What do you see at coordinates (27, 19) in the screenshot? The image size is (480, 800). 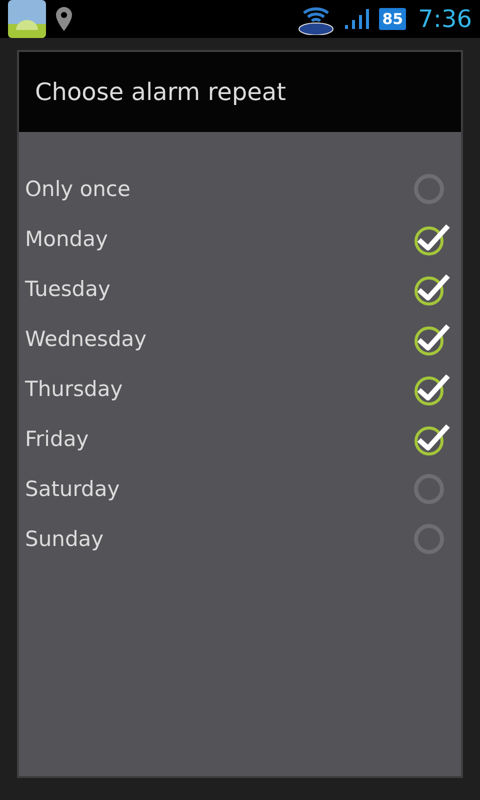 I see `app-icon` at bounding box center [27, 19].